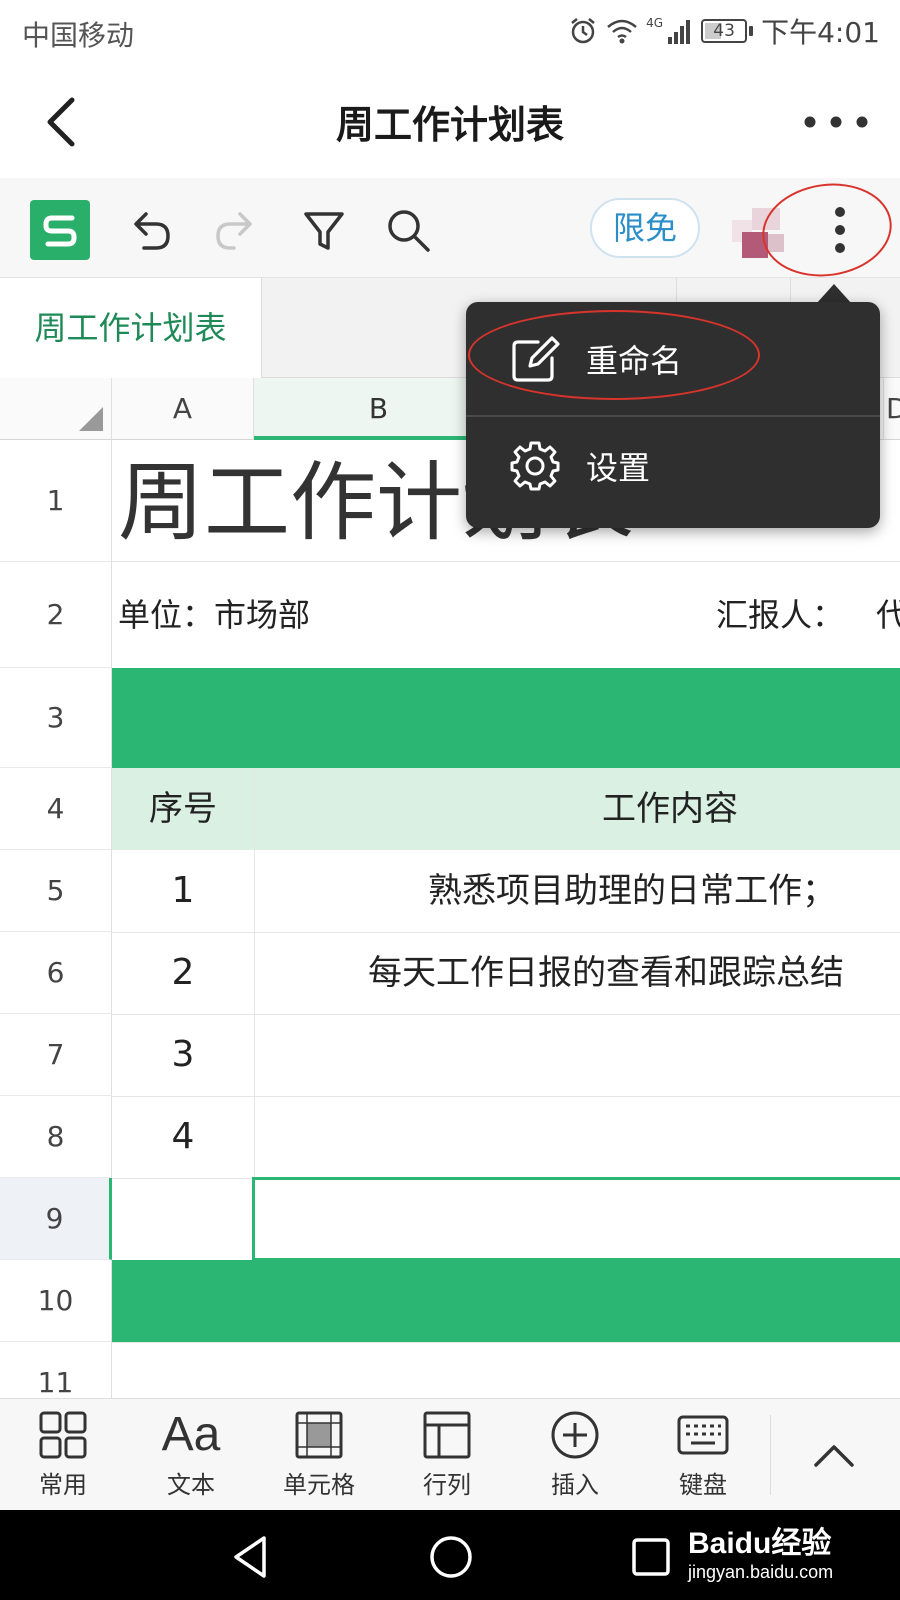 The height and width of the screenshot is (1600, 900). What do you see at coordinates (449, 125) in the screenshot?
I see `page-title: 周工作计划表` at bounding box center [449, 125].